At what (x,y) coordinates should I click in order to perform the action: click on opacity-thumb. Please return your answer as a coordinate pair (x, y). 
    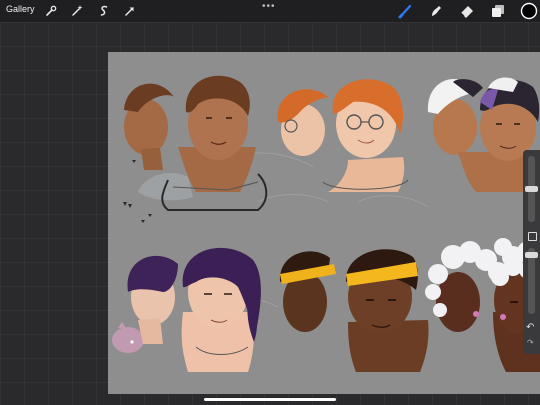
    Looking at the image, I should click on (531, 255).